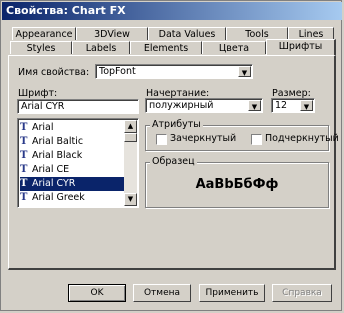 This screenshot has height=313, width=344. Describe the element at coordinates (112, 33) in the screenshot. I see `tab-3dview: 3DView` at that location.